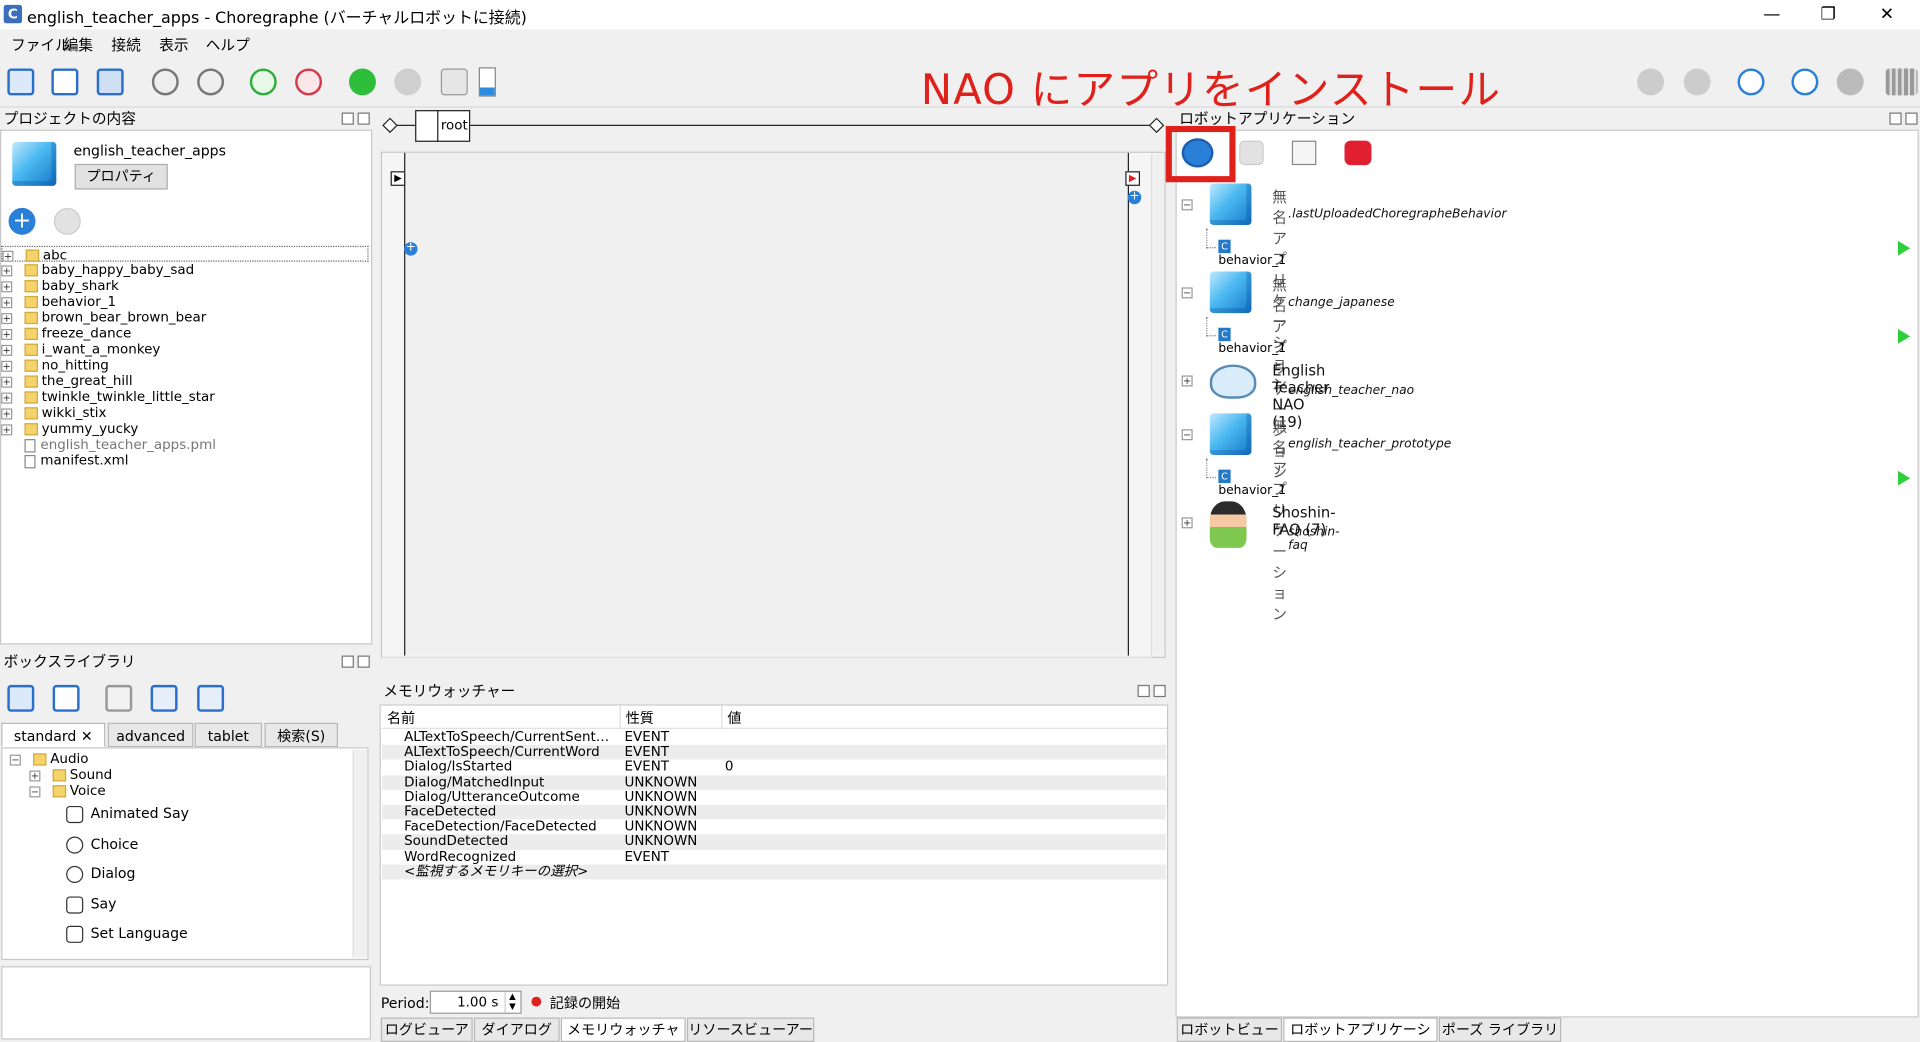 This screenshot has width=1920, height=1042. I want to click on tab-memory-watcher: メモリウォッチャー, so click(623, 1029).